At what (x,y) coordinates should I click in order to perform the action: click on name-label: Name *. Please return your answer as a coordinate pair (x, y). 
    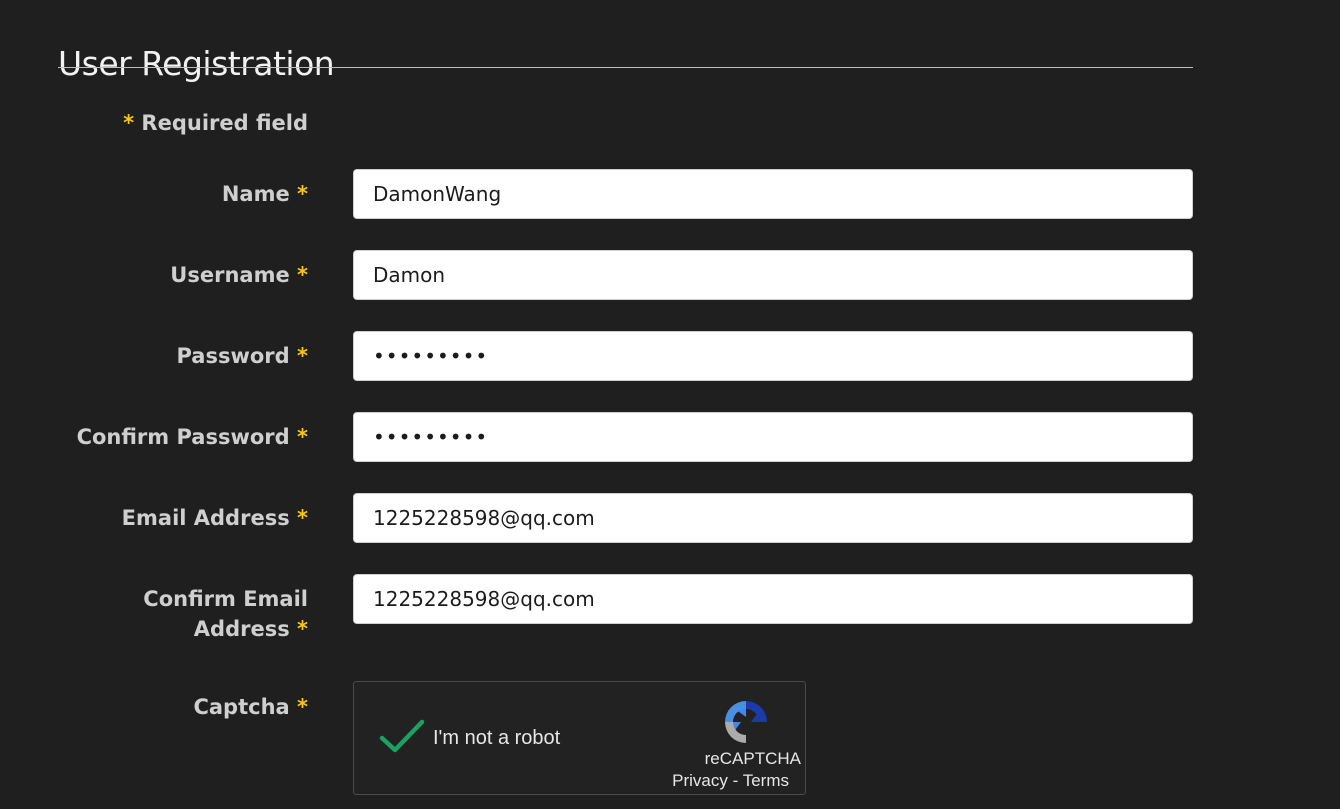
    Looking at the image, I should click on (265, 194).